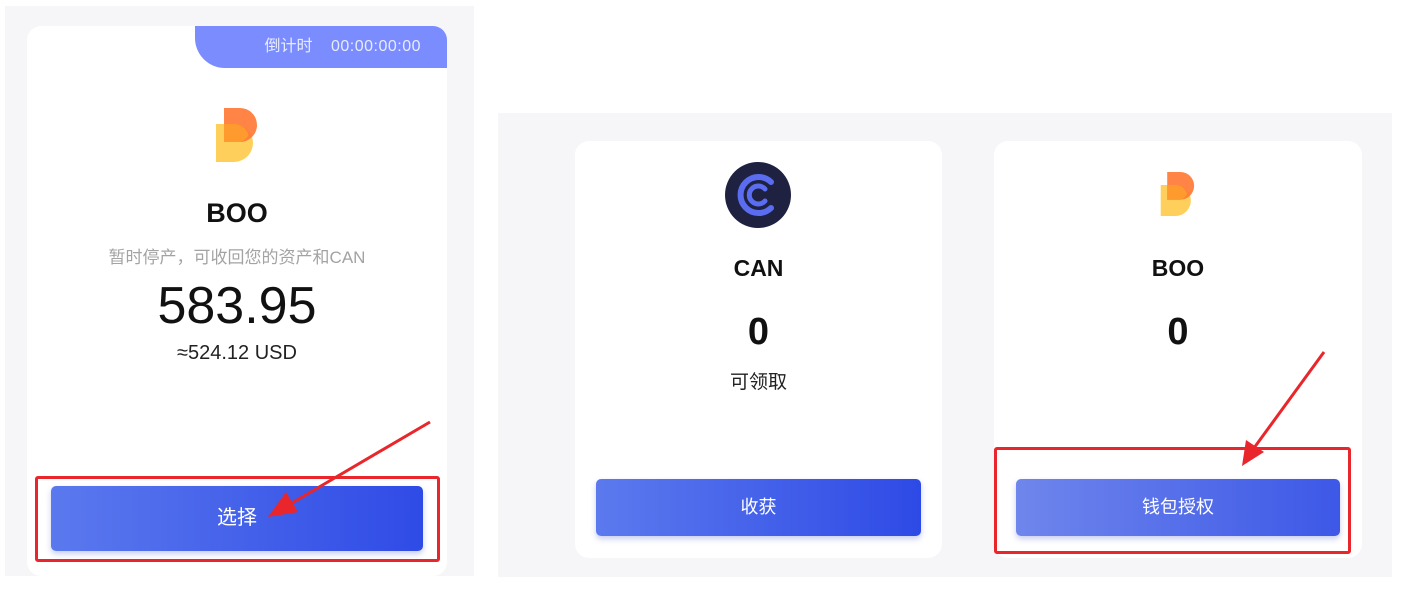 The width and height of the screenshot is (1410, 600). What do you see at coordinates (237, 306) in the screenshot?
I see `pool-amount: 583.95` at bounding box center [237, 306].